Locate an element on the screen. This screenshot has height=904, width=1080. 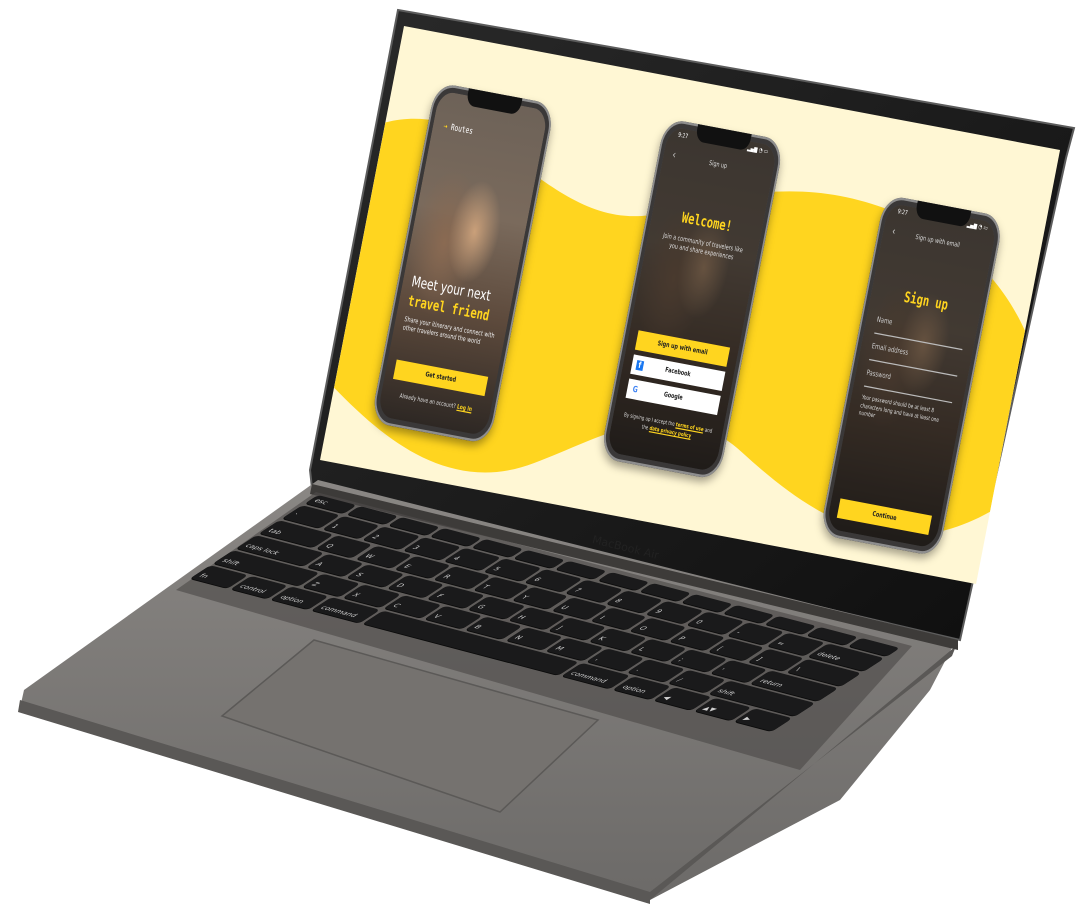
get-started-button: Get started is located at coordinates (440, 378).